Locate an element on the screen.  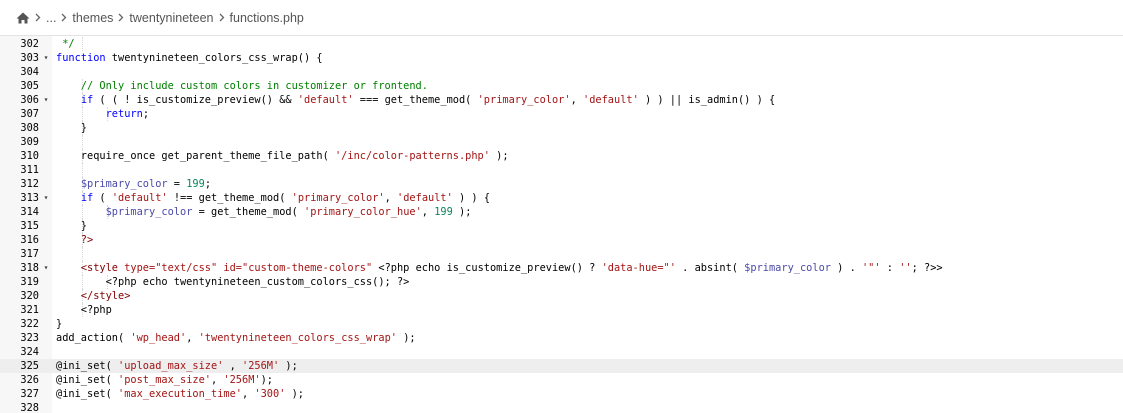
code-text: <?php is located at coordinates (84, 310).